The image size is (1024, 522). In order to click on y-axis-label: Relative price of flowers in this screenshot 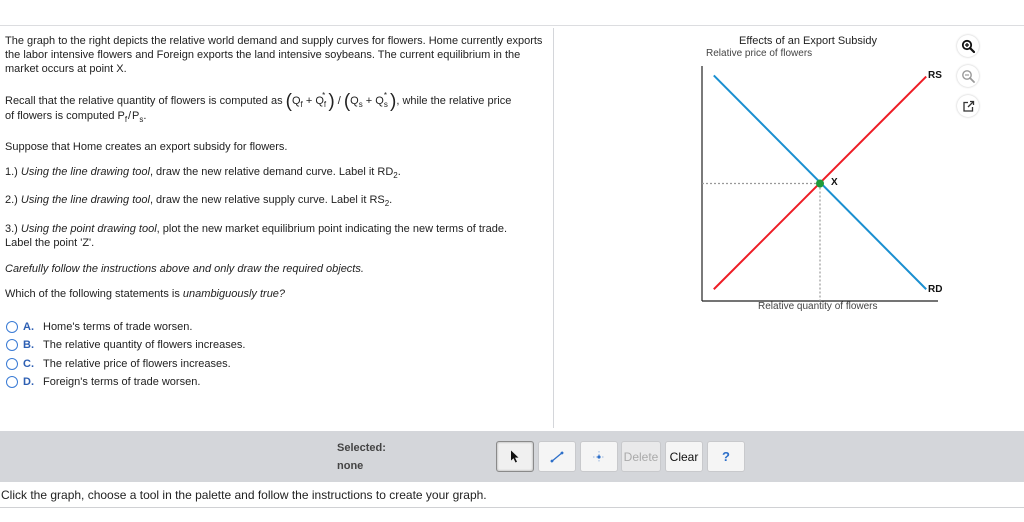, I will do `click(759, 53)`.